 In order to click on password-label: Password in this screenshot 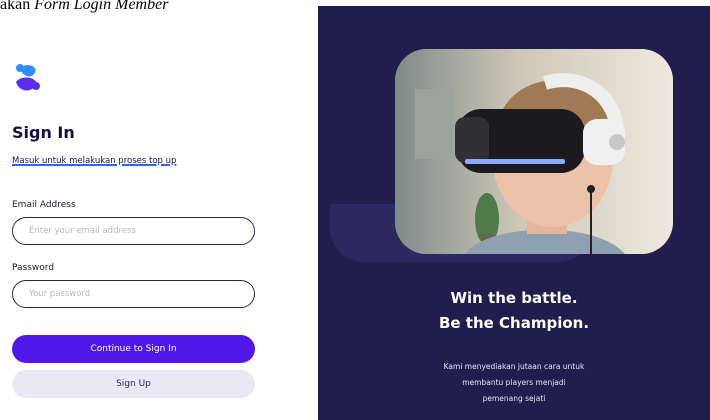, I will do `click(33, 268)`.